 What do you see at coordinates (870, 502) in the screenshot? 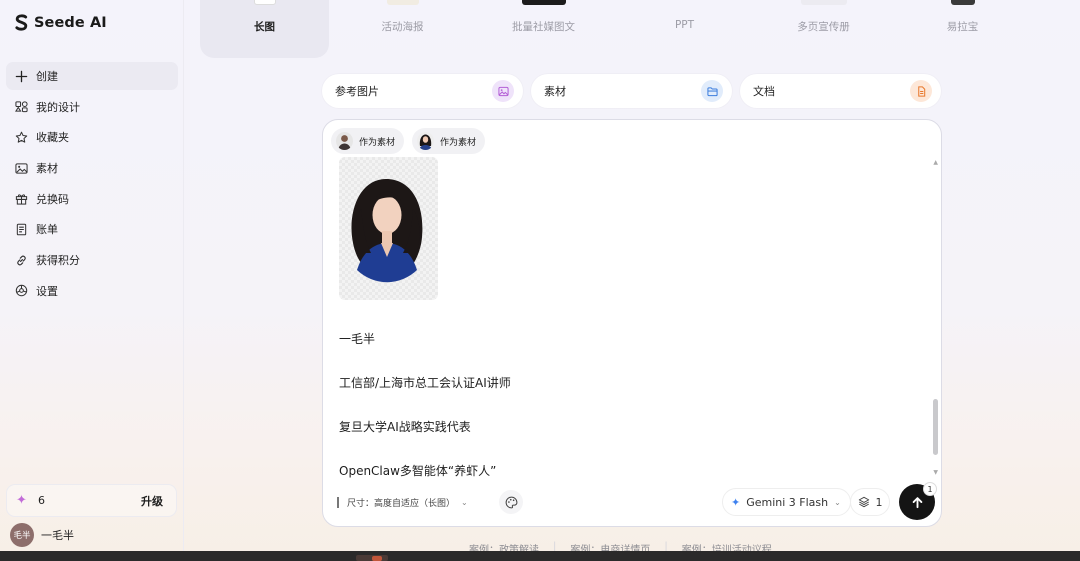
I see `output-count-button: 1` at bounding box center [870, 502].